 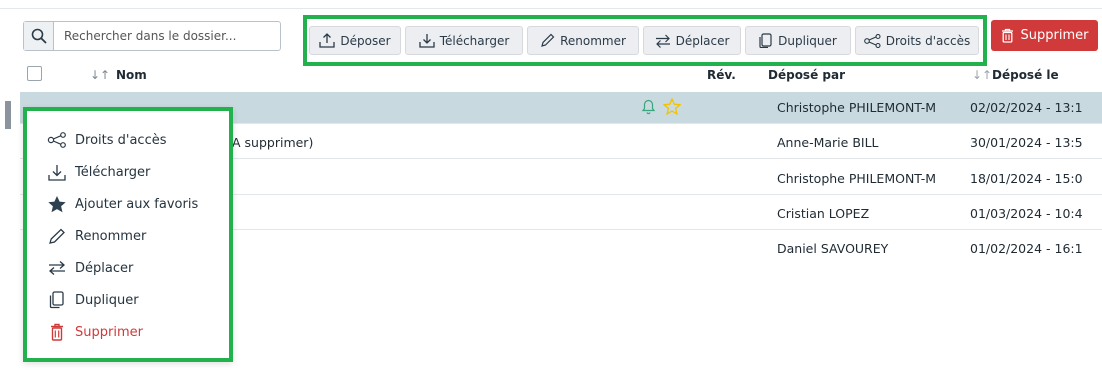 I want to click on rename-label: Renommer, so click(x=593, y=40).